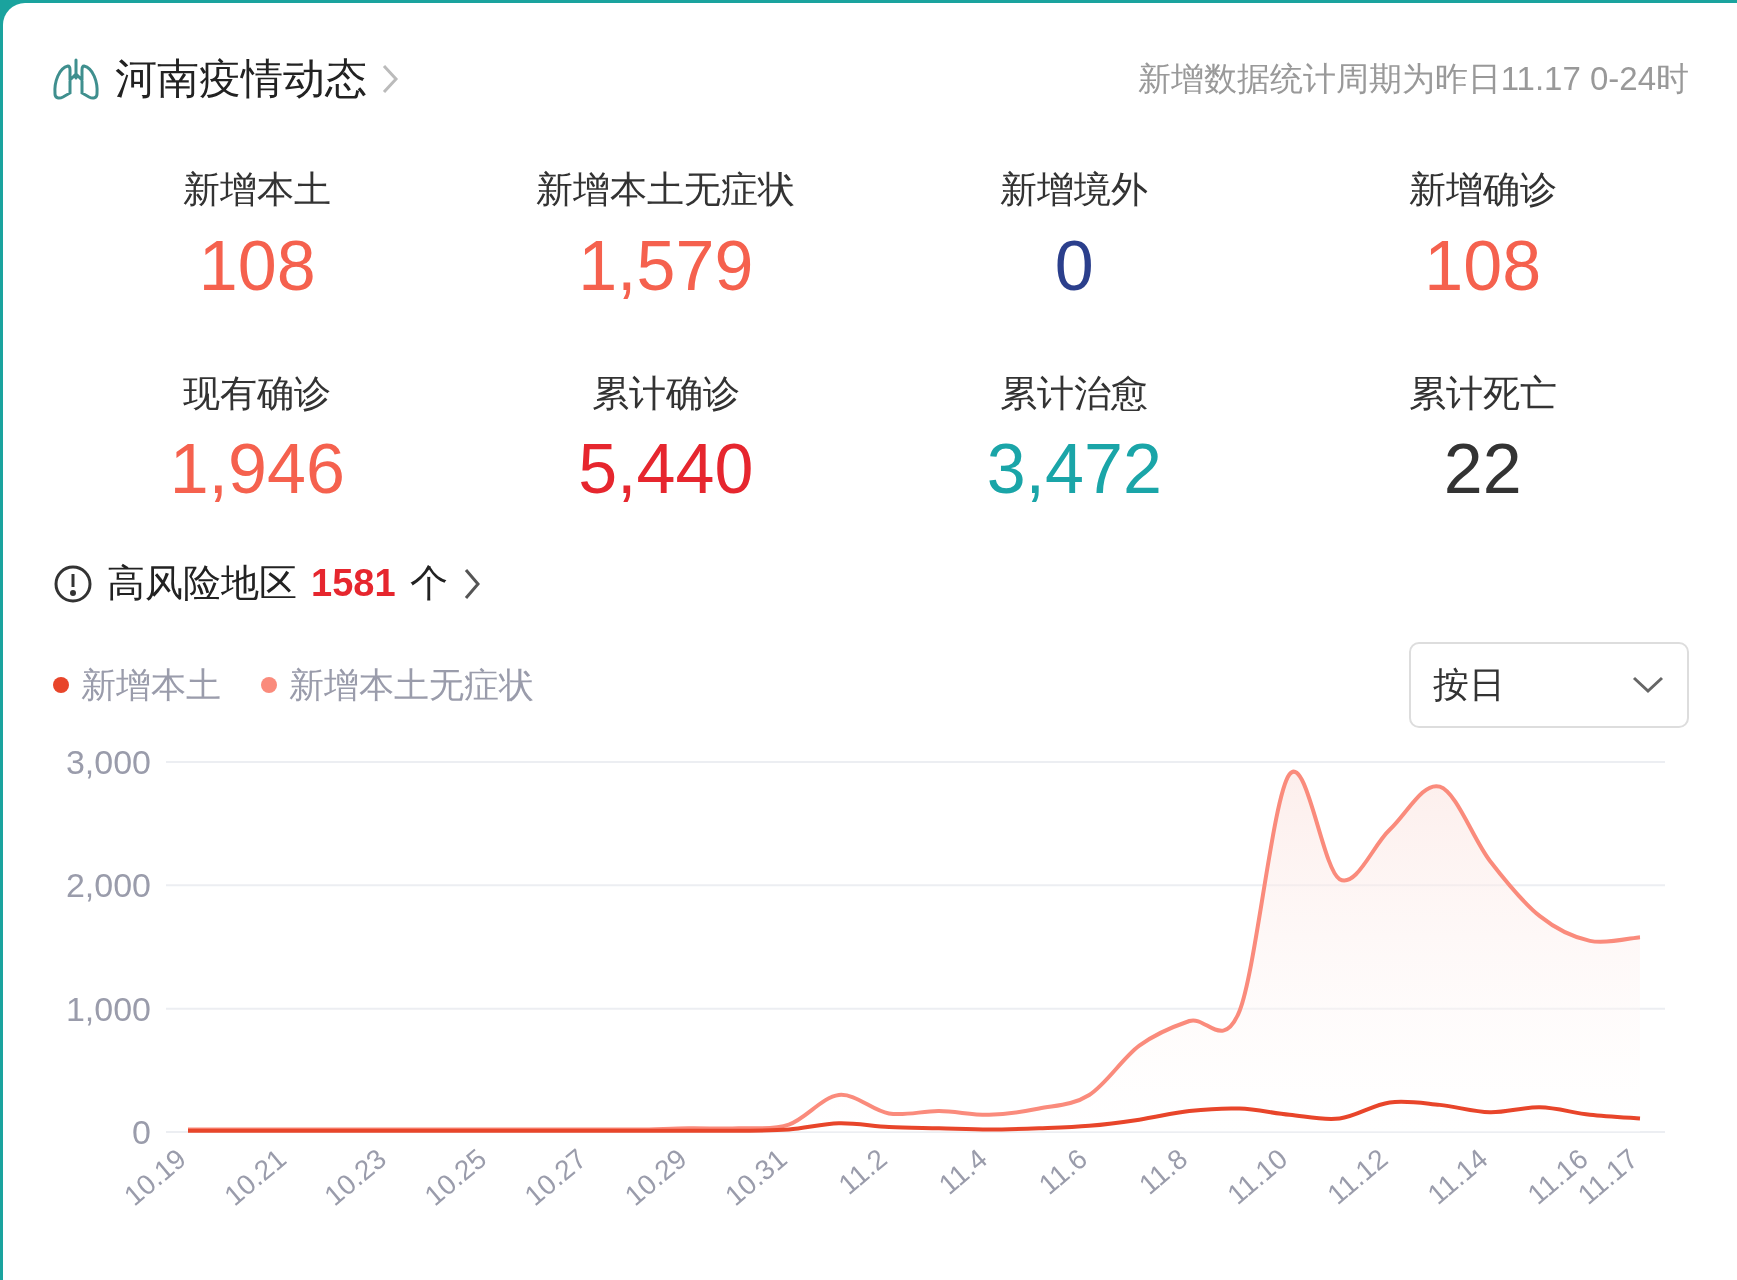  I want to click on stat-value: 3,472, so click(1074, 469).